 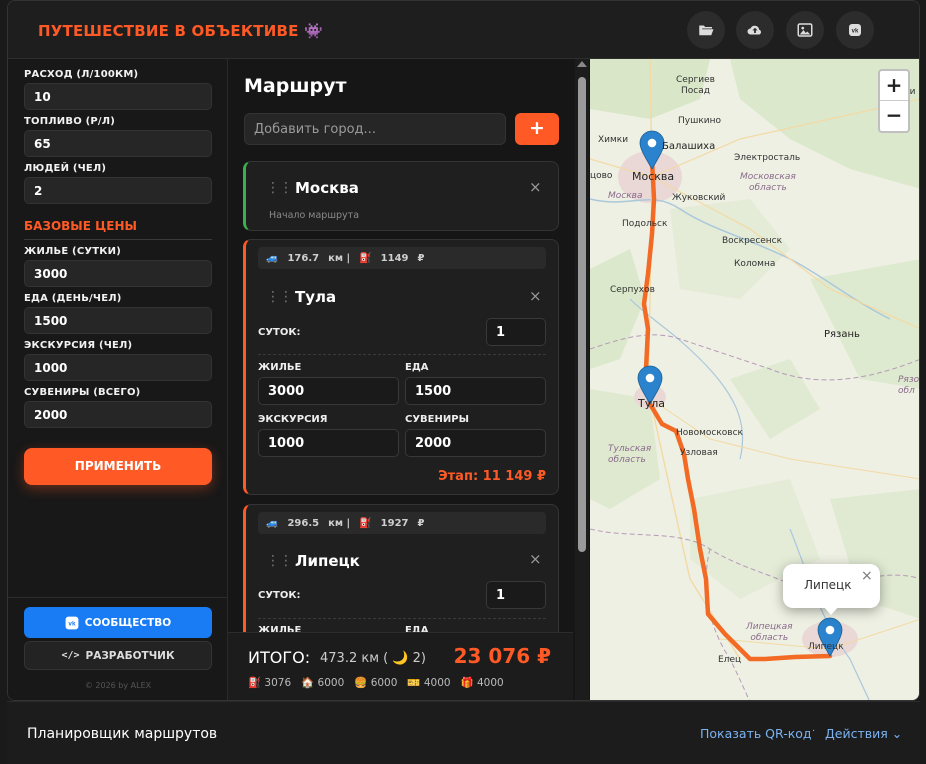 What do you see at coordinates (755, 30) in the screenshot?
I see `cloud-upload-button` at bounding box center [755, 30].